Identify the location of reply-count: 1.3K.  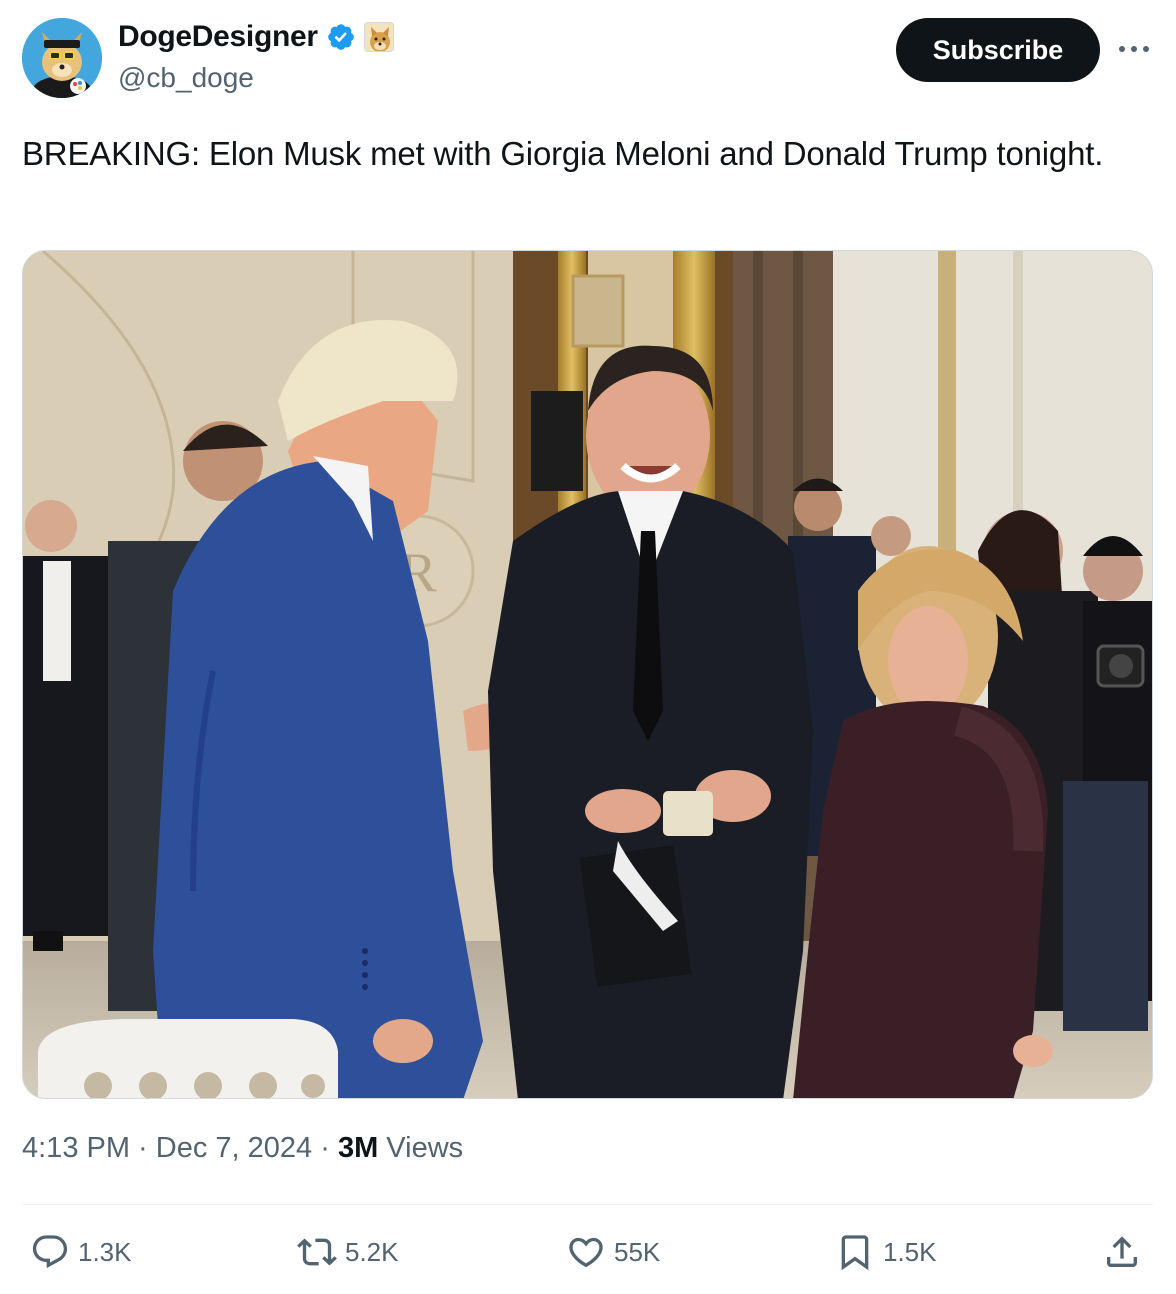
(105, 1251).